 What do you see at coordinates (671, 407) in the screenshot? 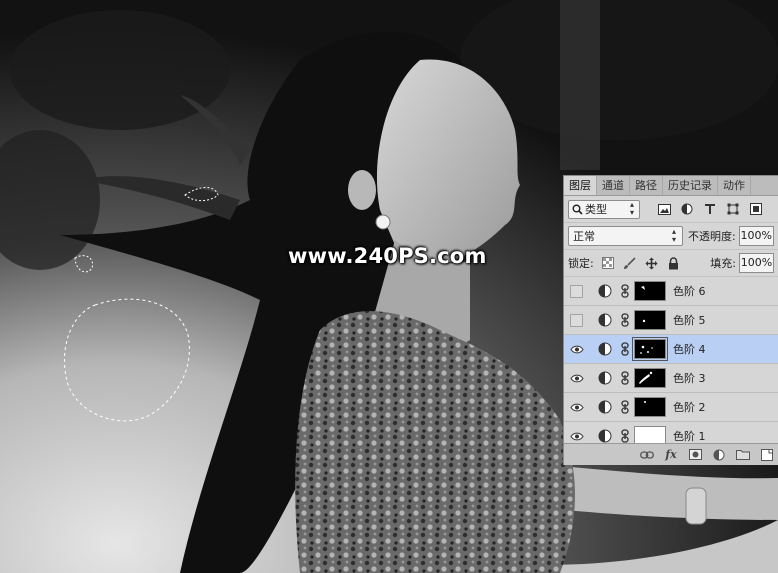
I see `layer-row: 色阶 2` at bounding box center [671, 407].